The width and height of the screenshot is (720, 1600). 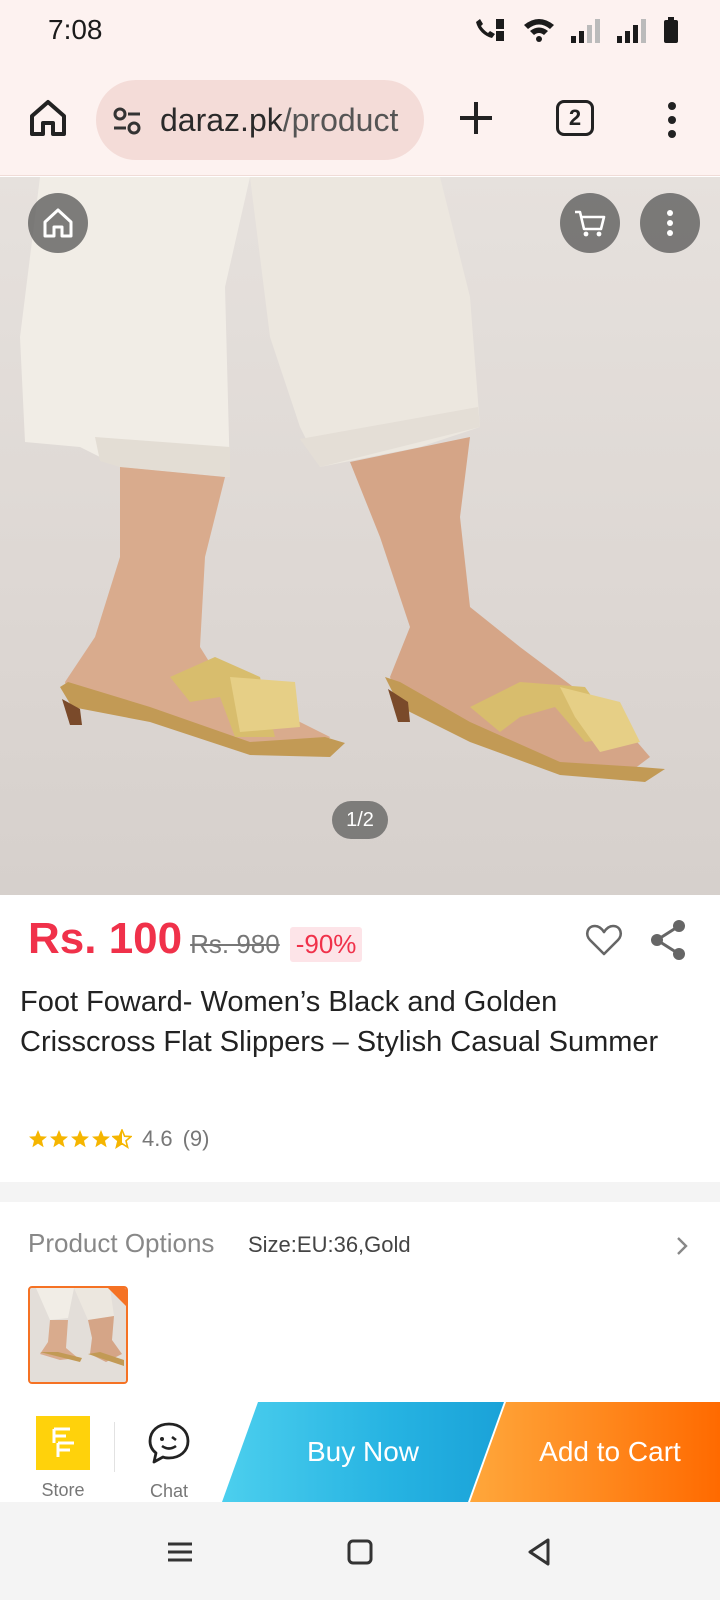 What do you see at coordinates (575, 118) in the screenshot?
I see `tab-switcher-button: 2` at bounding box center [575, 118].